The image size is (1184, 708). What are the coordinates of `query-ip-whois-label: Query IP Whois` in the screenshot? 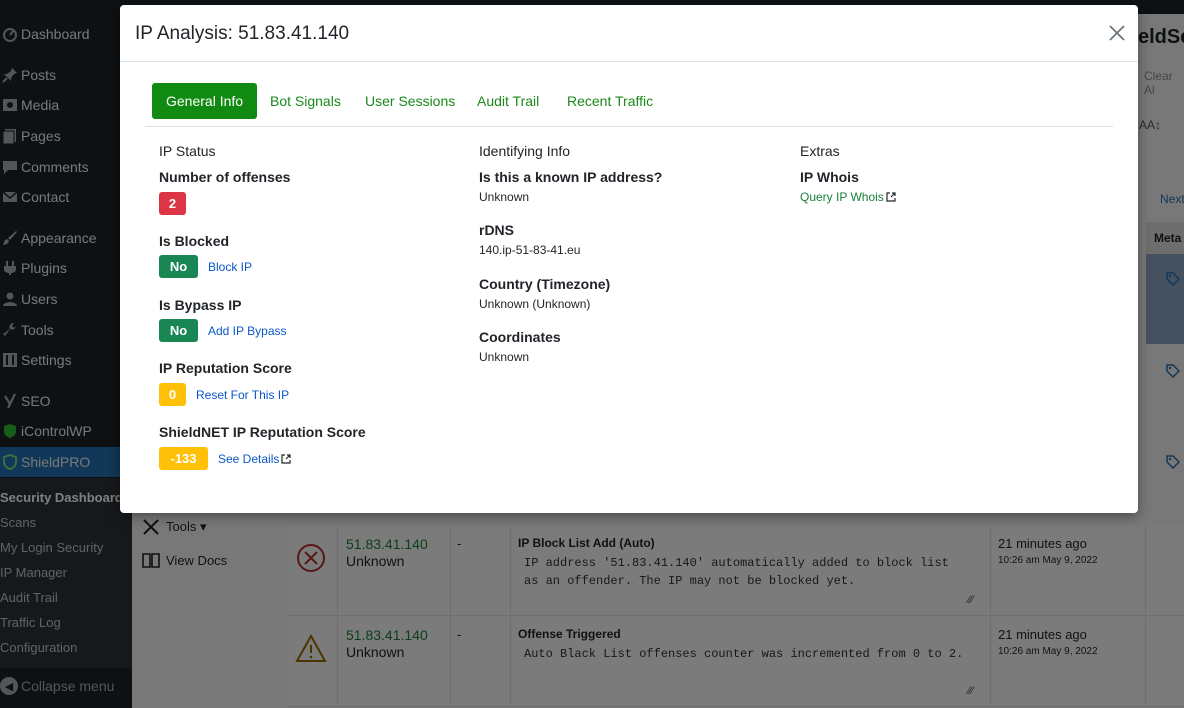 It's located at (842, 197).